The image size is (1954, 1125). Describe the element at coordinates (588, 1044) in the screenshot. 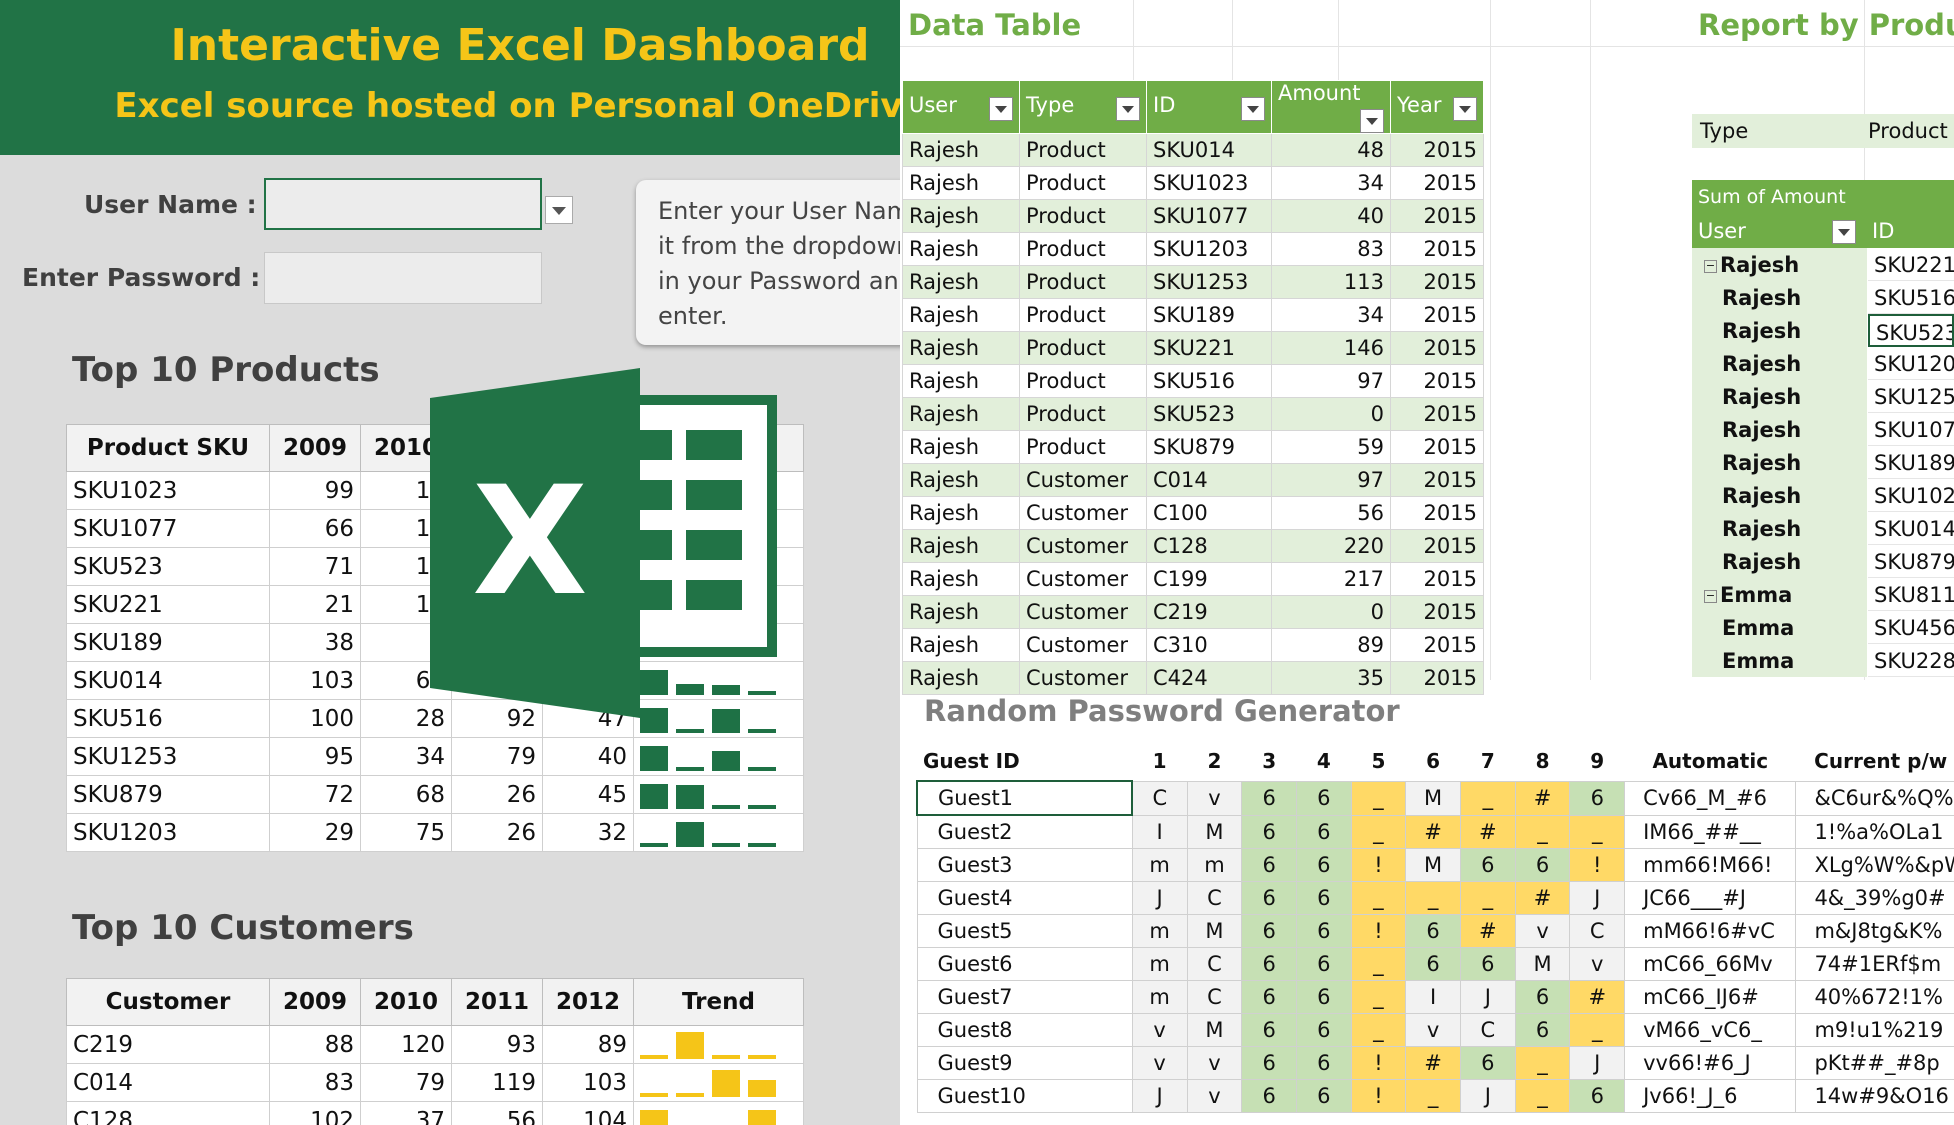

I see `table-cell-y2012: 89` at that location.